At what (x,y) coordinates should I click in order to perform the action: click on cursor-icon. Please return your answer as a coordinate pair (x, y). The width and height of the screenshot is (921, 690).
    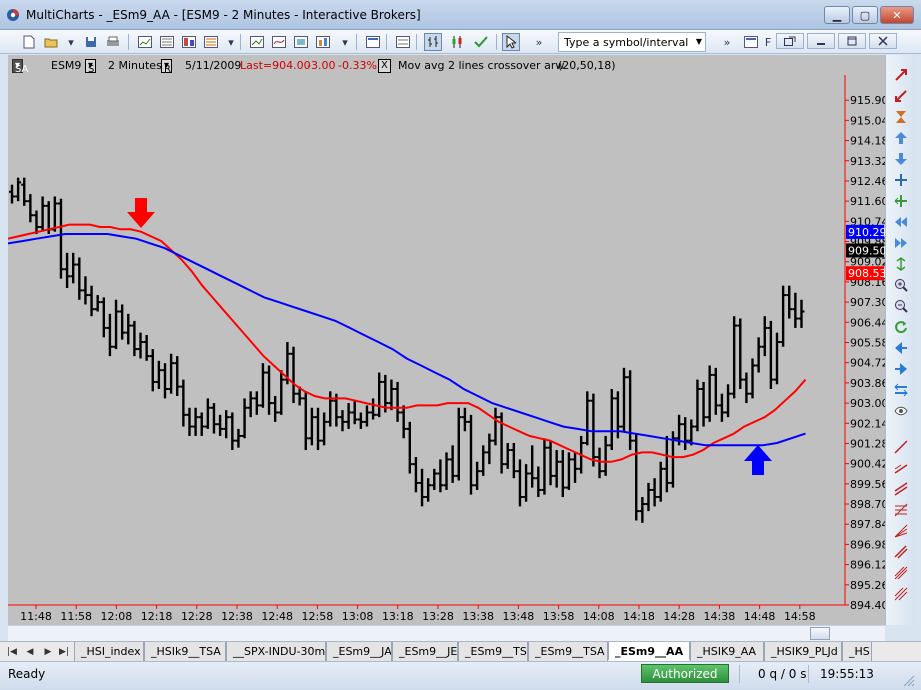
    Looking at the image, I should click on (511, 42).